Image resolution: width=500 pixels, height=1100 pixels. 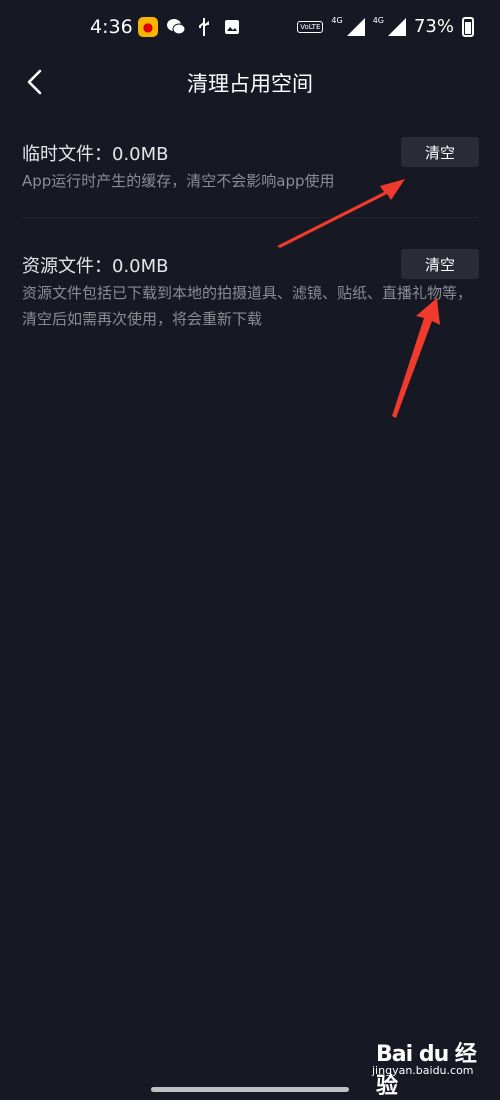 What do you see at coordinates (95, 154) in the screenshot?
I see `temp-files-title: 临时文件：0.0MB` at bounding box center [95, 154].